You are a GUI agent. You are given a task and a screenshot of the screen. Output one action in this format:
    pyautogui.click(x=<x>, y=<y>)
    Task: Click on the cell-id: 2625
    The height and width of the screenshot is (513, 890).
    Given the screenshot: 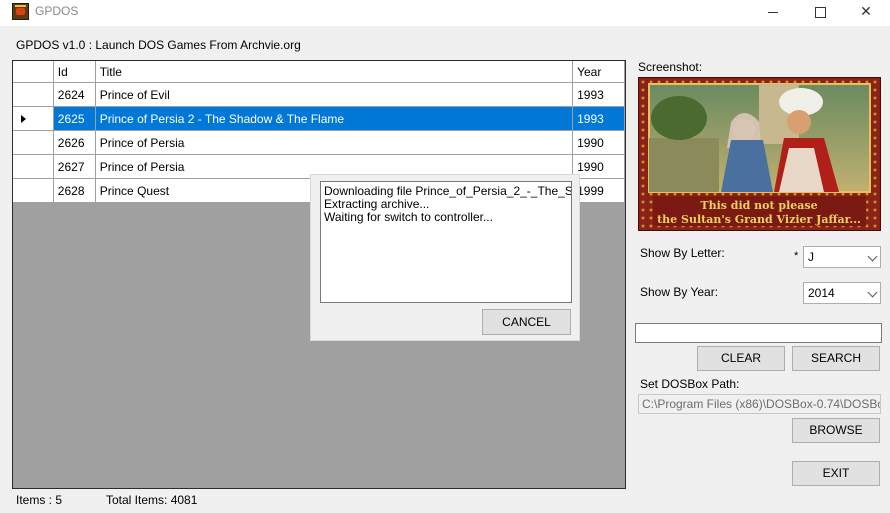 What is the action you would take?
    pyautogui.click(x=74, y=118)
    